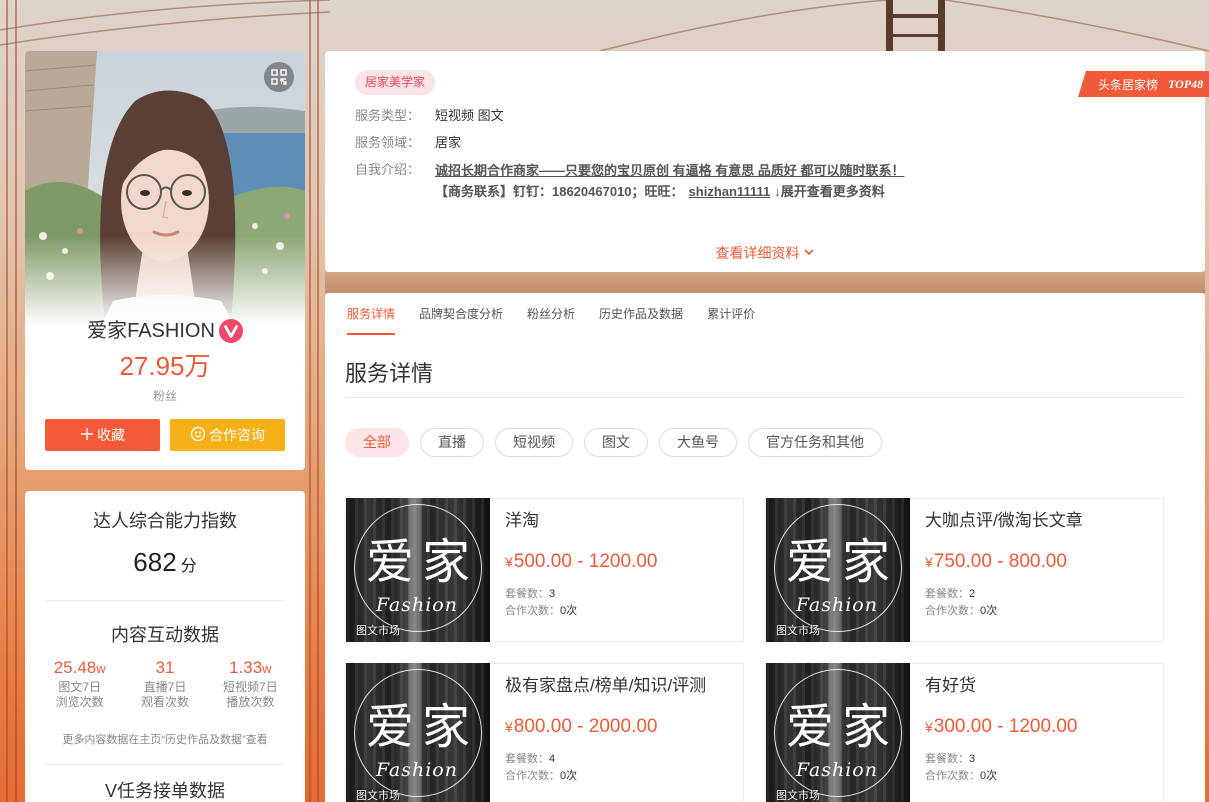 This screenshot has height=802, width=1209. Describe the element at coordinates (429, 116) in the screenshot. I see `service-type-row: 服务类型： 短视频 图文` at that location.